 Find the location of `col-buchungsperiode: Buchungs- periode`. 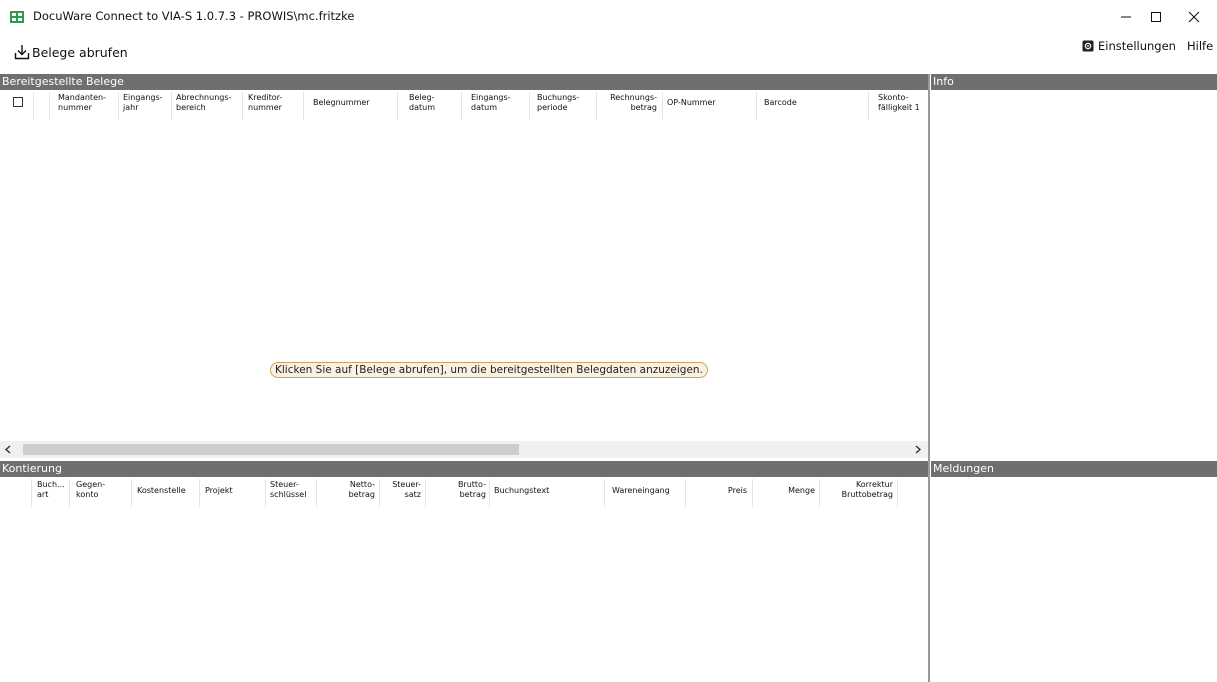

col-buchungsperiode: Buchungs- periode is located at coordinates (558, 103).